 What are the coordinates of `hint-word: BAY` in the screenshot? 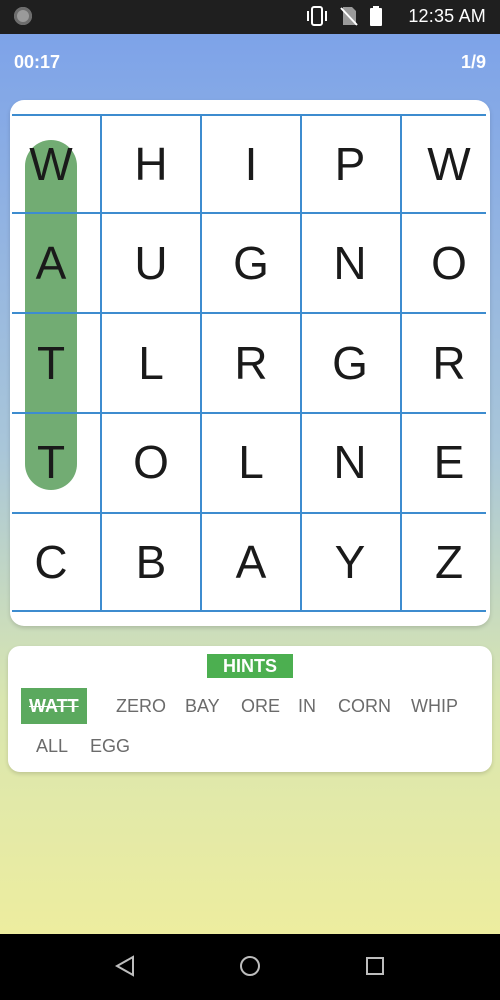 It's located at (202, 706).